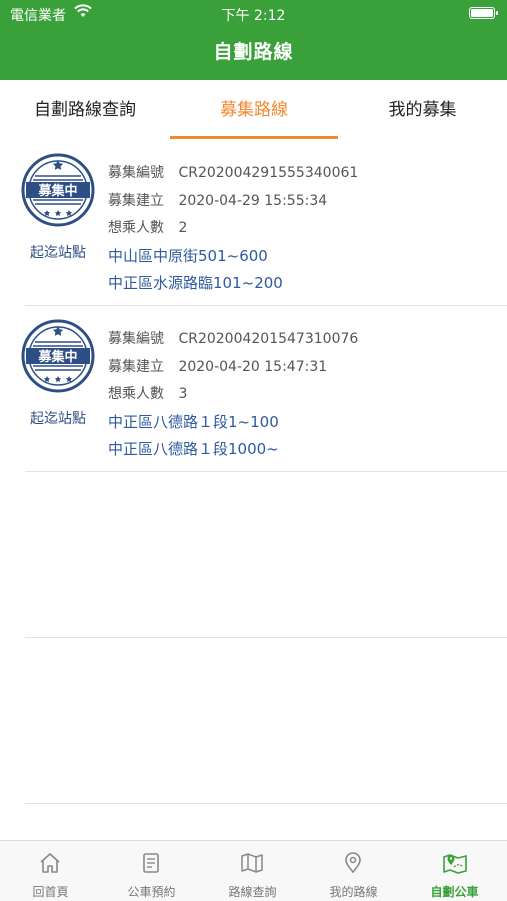 This screenshot has width=507, height=901. What do you see at coordinates (151, 892) in the screenshot?
I see `bottom-tab-label: 公車預約` at bounding box center [151, 892].